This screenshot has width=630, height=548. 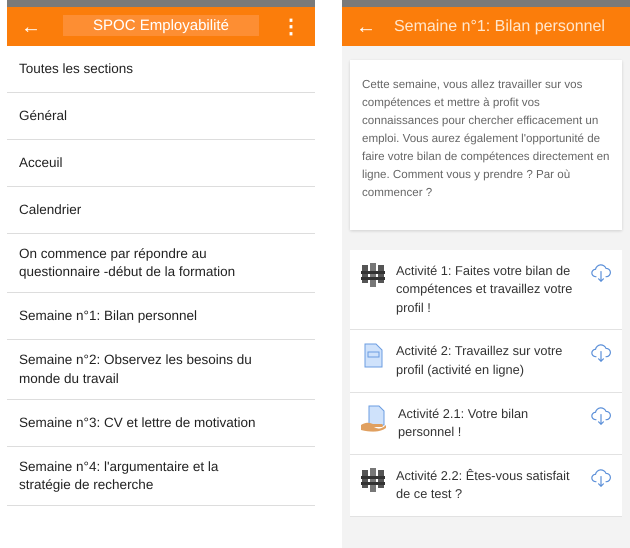 I want to click on section-item: Général, so click(x=161, y=116).